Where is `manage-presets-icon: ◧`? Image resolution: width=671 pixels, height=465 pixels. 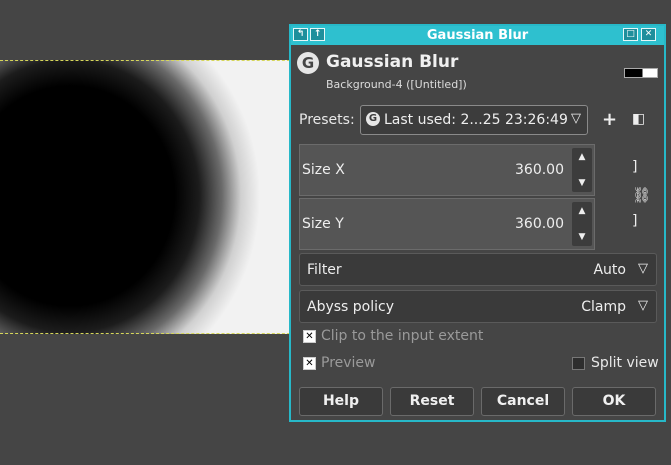
manage-presets-icon: ◧ is located at coordinates (638, 119).